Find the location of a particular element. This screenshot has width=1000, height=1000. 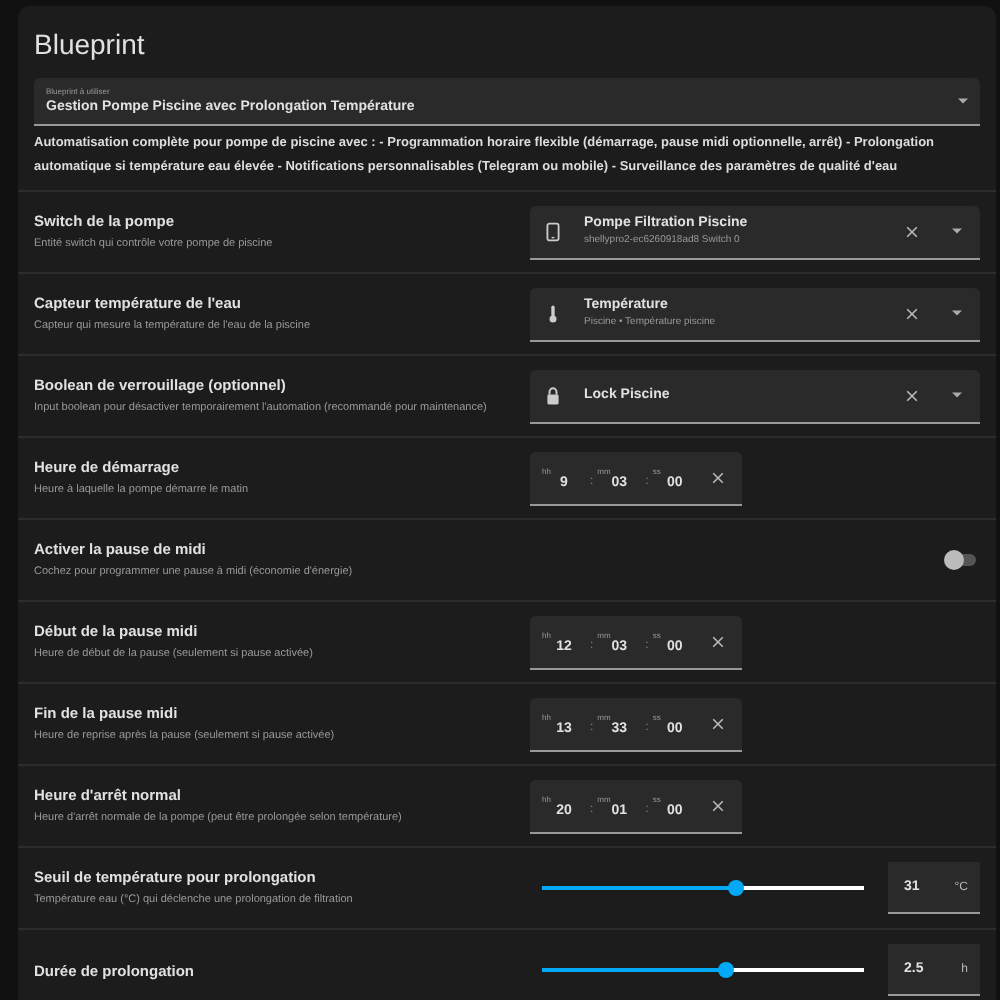

card-title: Blueprint is located at coordinates (89, 45).